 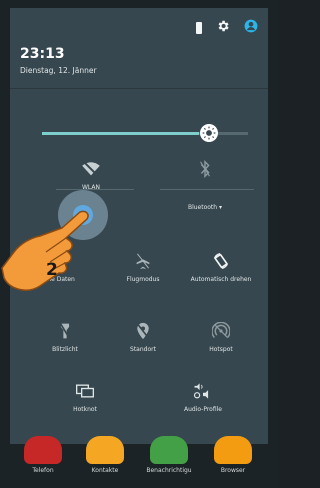 What do you see at coordinates (43, 470) in the screenshot?
I see `dock-app-phone-label: Telefon` at bounding box center [43, 470].